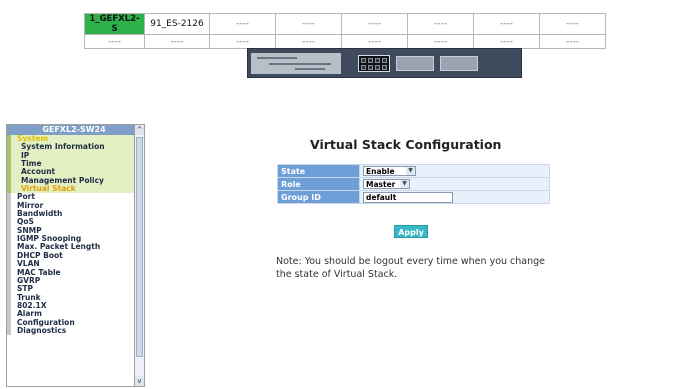 The image size is (683, 389). I want to click on switch-panel-image, so click(384, 63).